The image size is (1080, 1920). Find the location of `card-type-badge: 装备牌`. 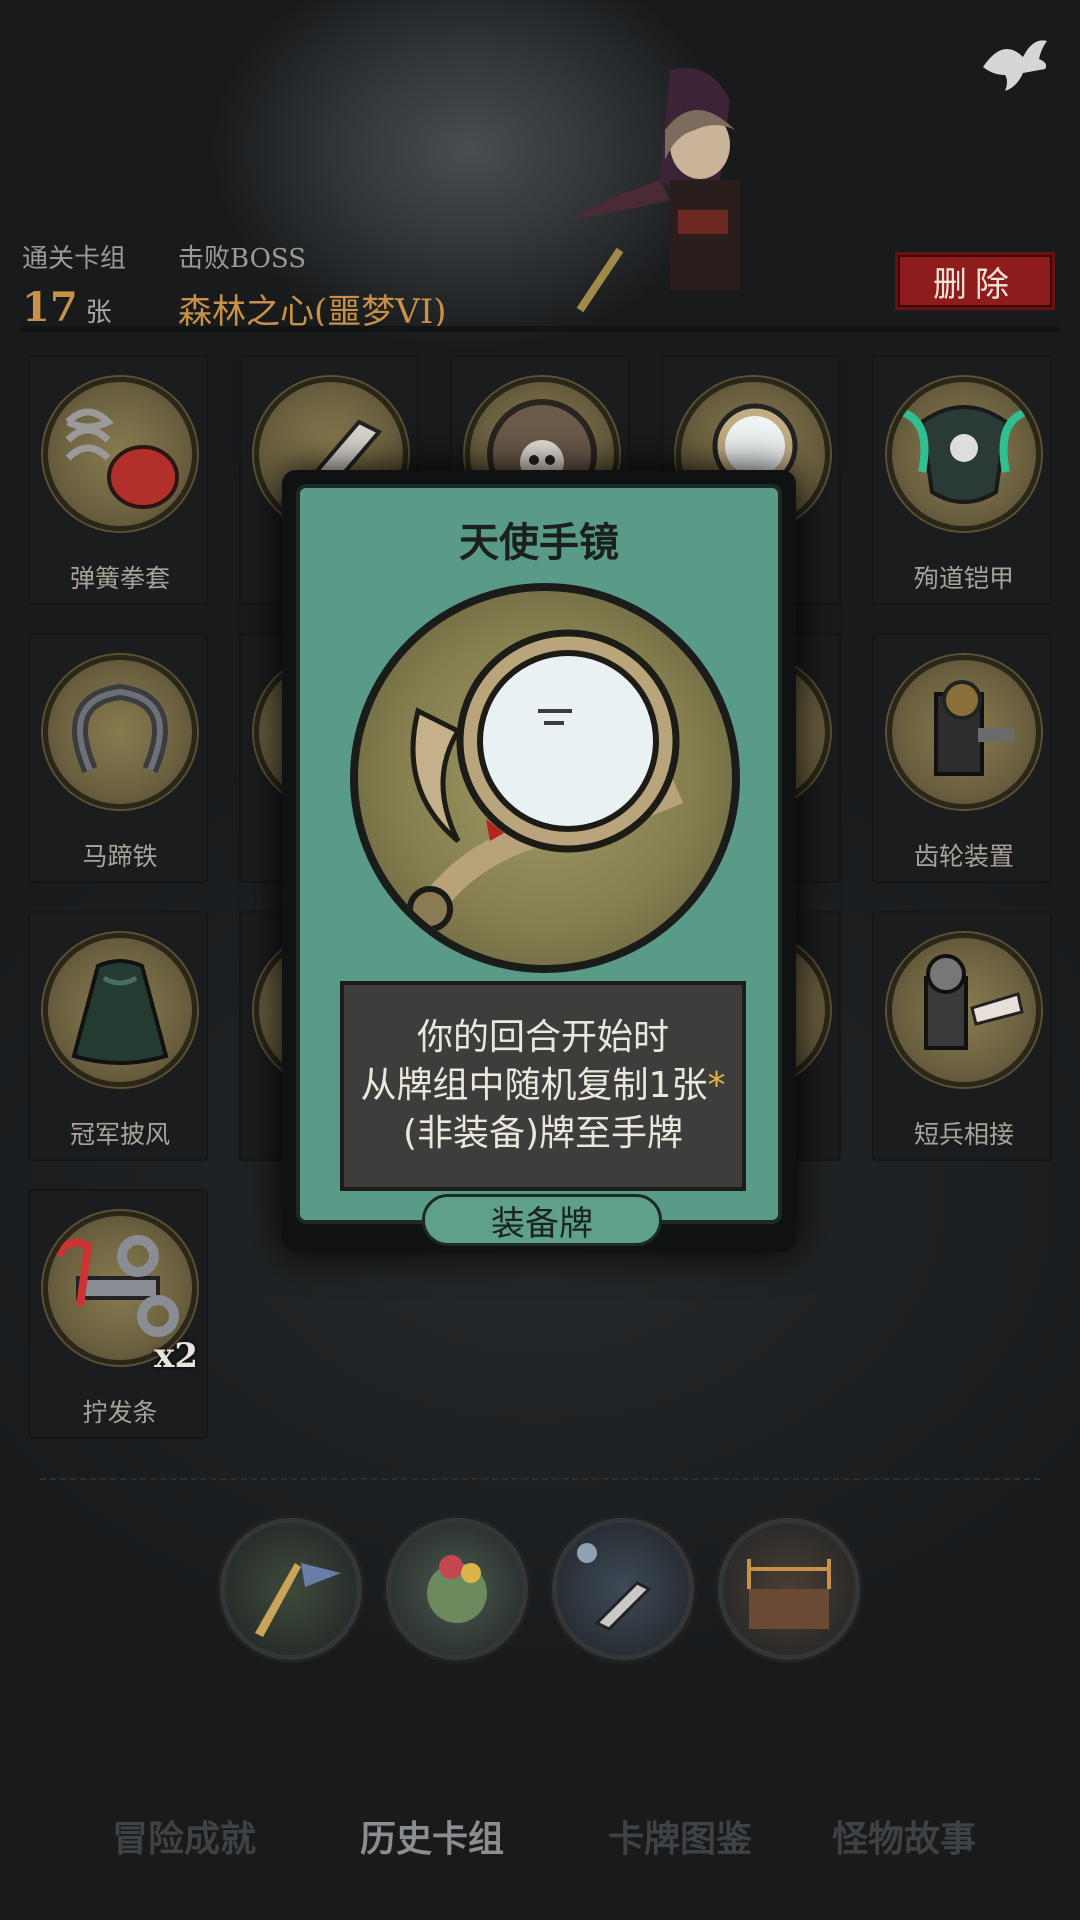

card-type-badge: 装备牌 is located at coordinates (542, 1220).